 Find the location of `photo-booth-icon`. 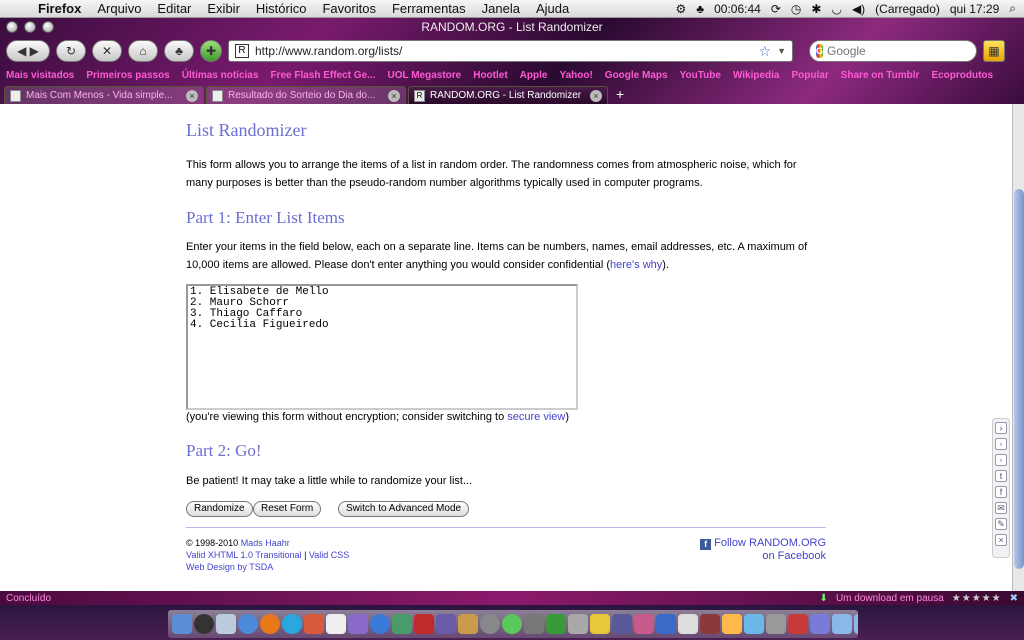

photo-booth-icon is located at coordinates (424, 624).